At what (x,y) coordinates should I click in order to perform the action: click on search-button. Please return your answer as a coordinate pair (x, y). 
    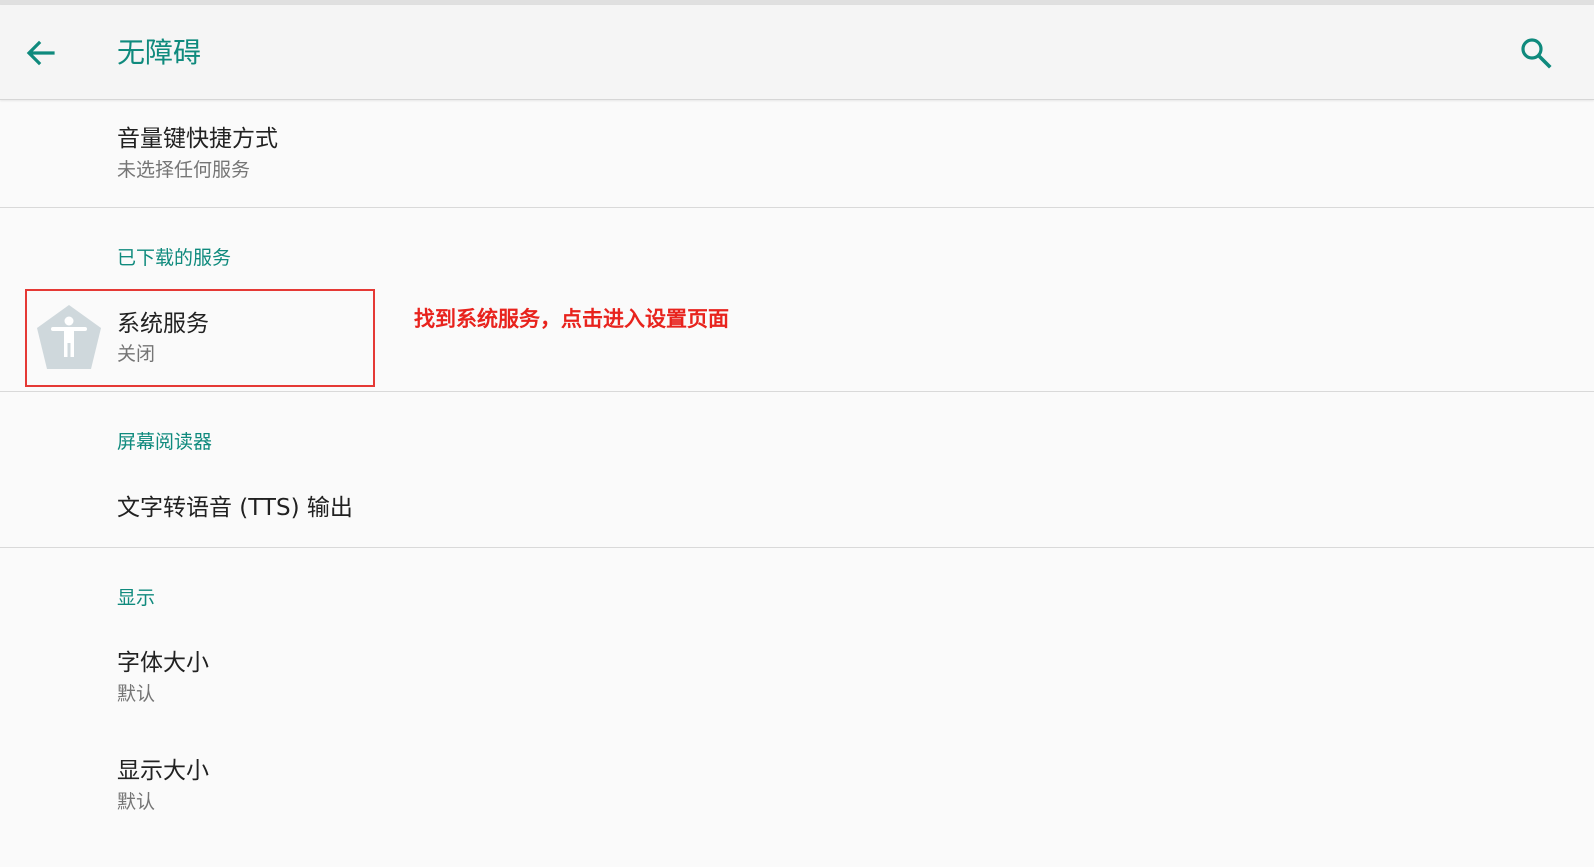
    Looking at the image, I should click on (1536, 53).